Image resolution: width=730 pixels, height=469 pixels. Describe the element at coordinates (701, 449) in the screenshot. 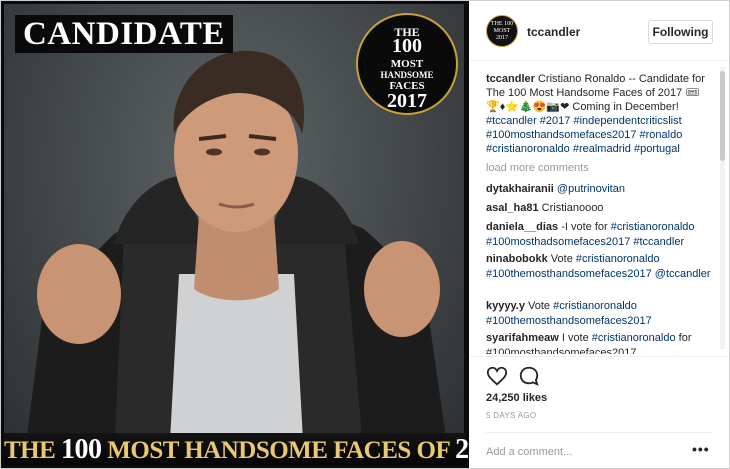

I see `more-options-icon: •••` at that location.